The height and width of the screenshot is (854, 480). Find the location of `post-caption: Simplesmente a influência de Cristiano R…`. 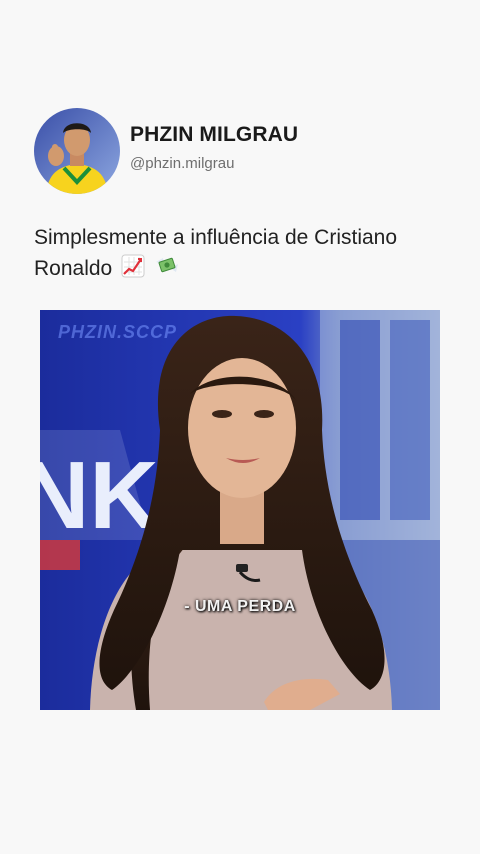

post-caption: Simplesmente a influência de Cristiano R… is located at coordinates (244, 254).